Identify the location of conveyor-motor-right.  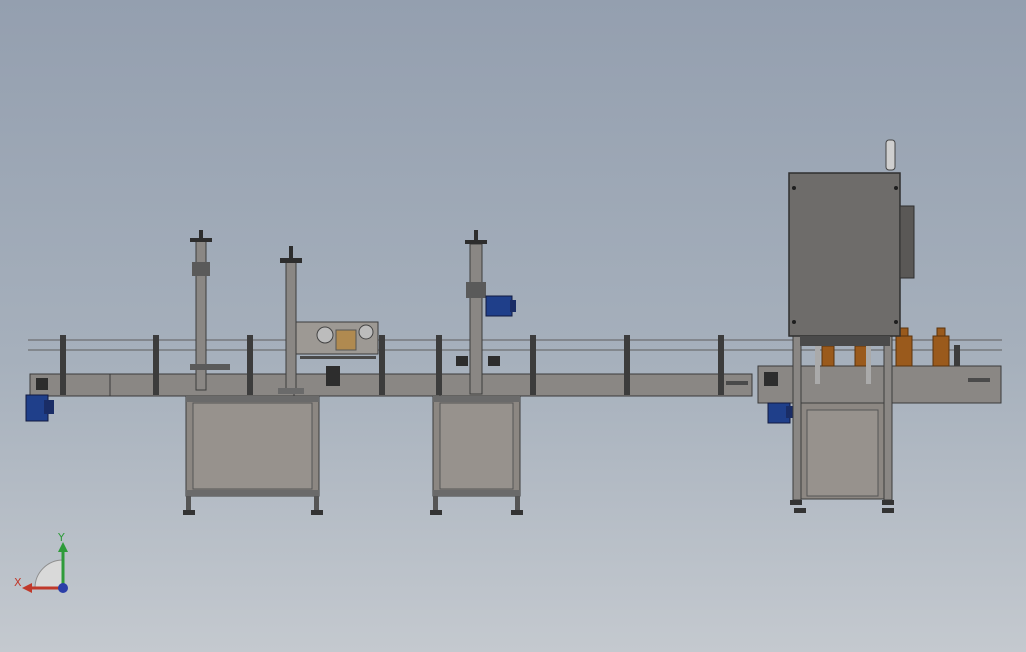
(780, 413).